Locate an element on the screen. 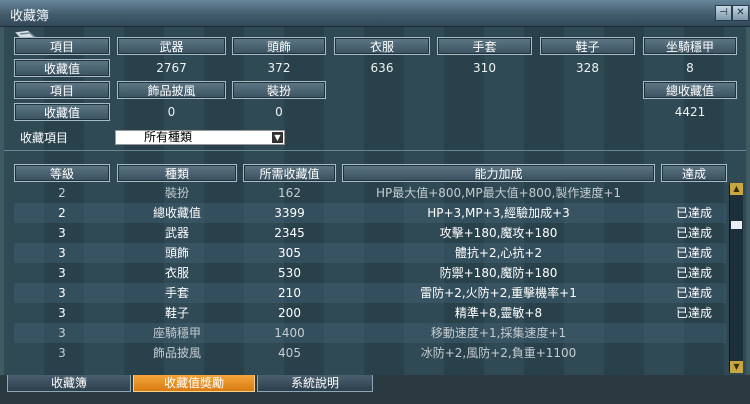  cell-type: 總收藏值 is located at coordinates (176, 213).